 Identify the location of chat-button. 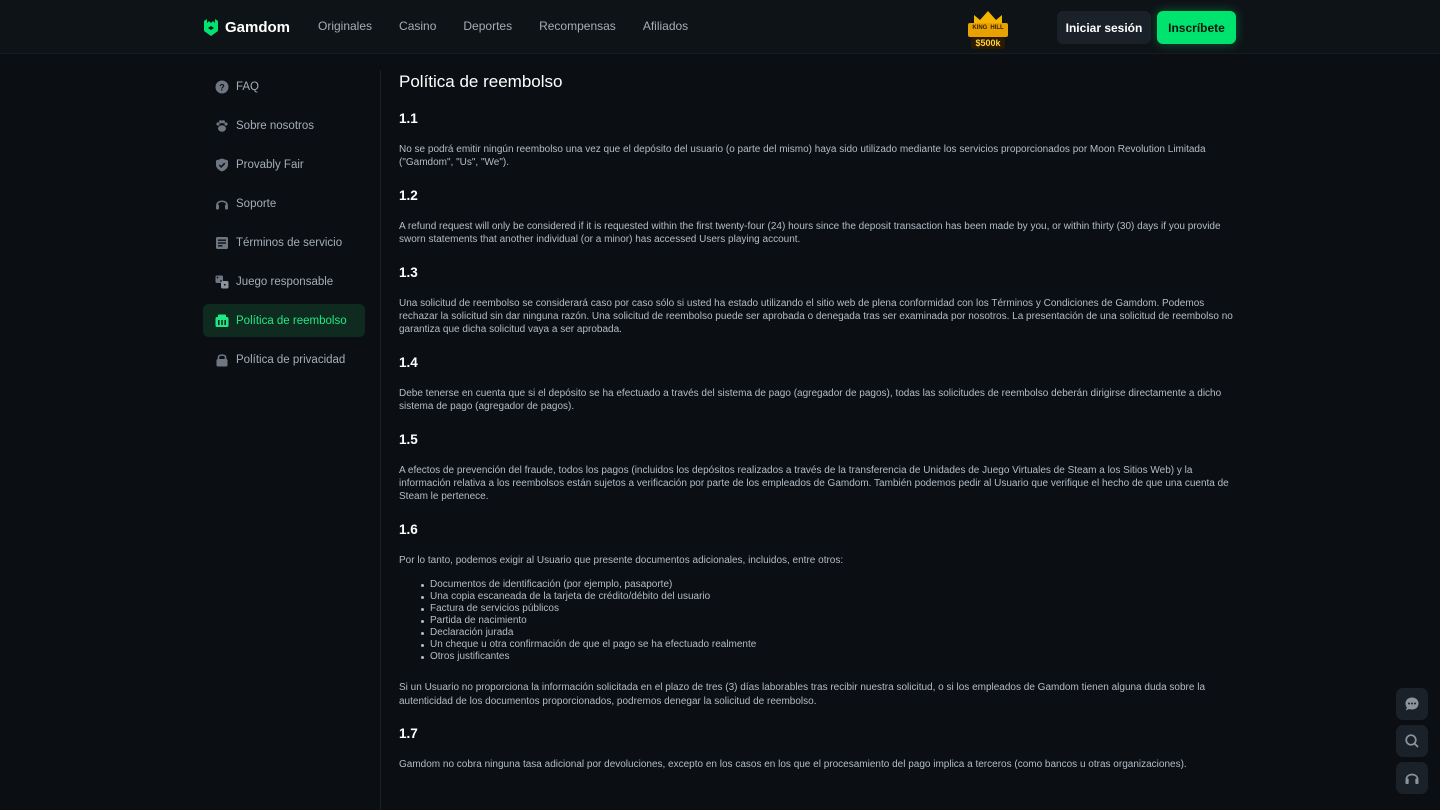
(1412, 704).